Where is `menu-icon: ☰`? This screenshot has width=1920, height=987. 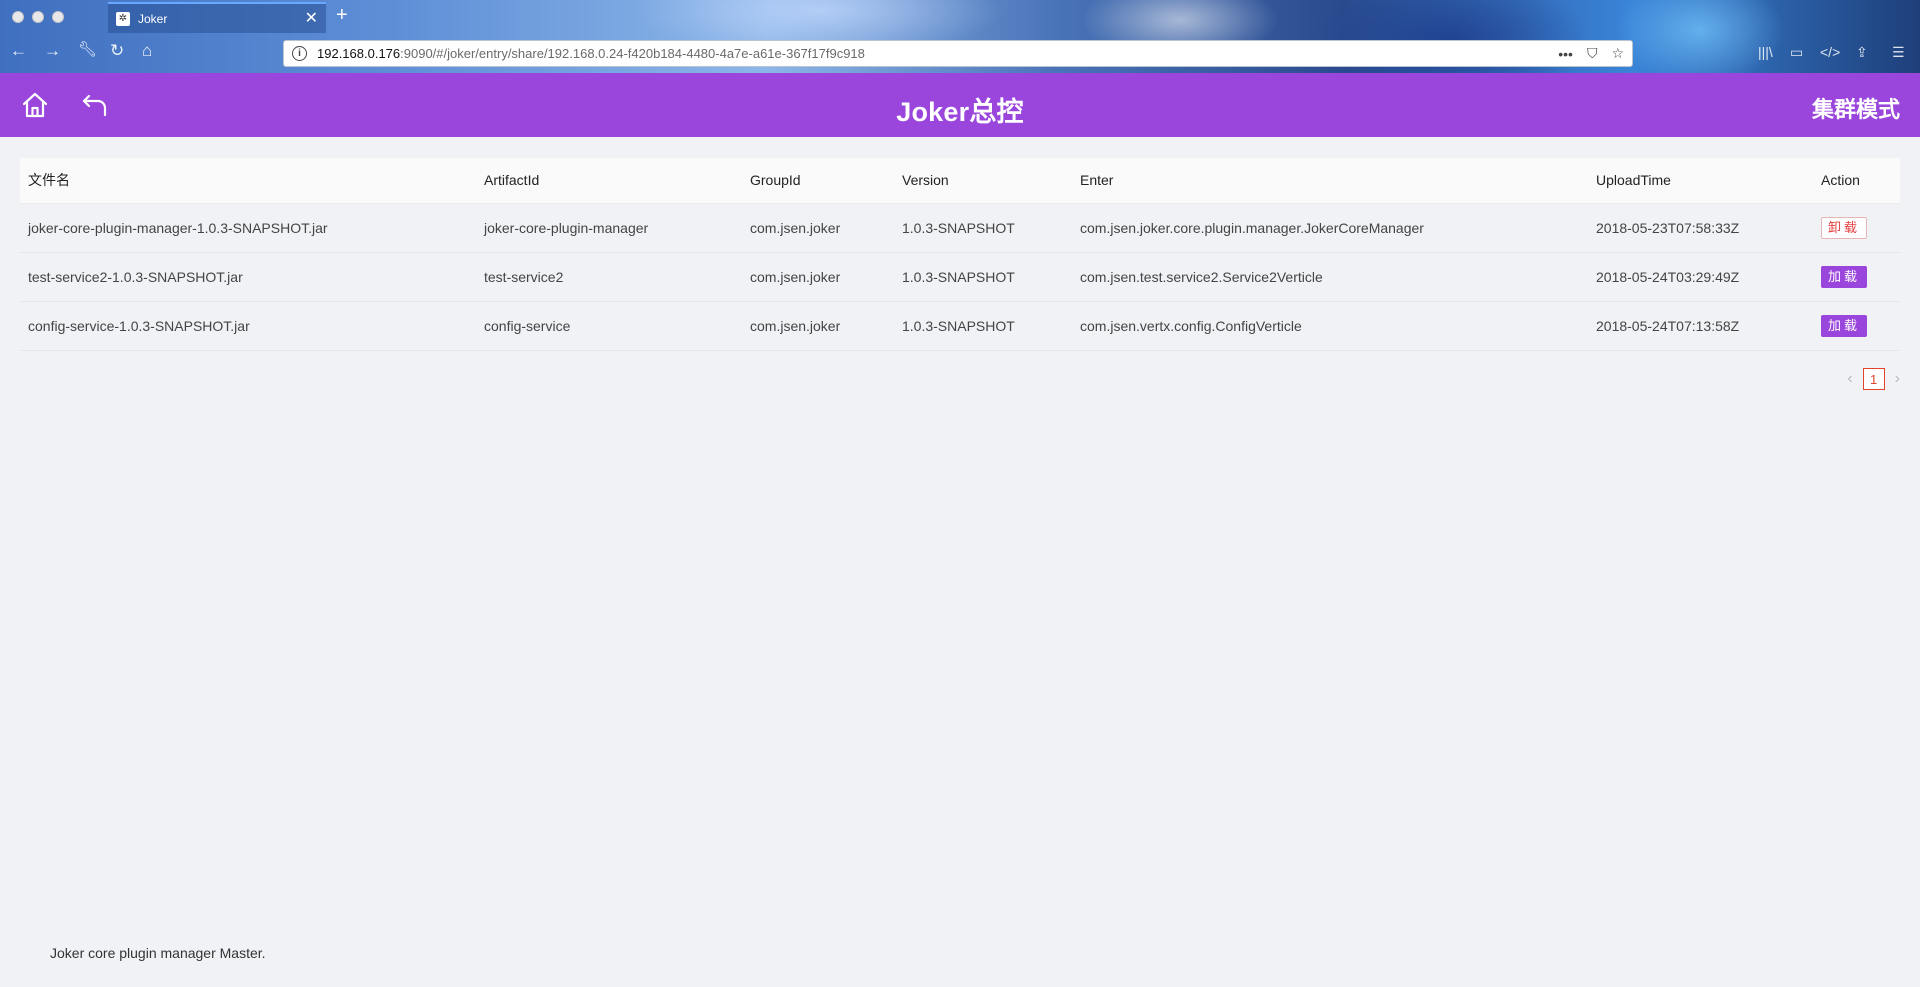
menu-icon: ☰ is located at coordinates (1898, 52).